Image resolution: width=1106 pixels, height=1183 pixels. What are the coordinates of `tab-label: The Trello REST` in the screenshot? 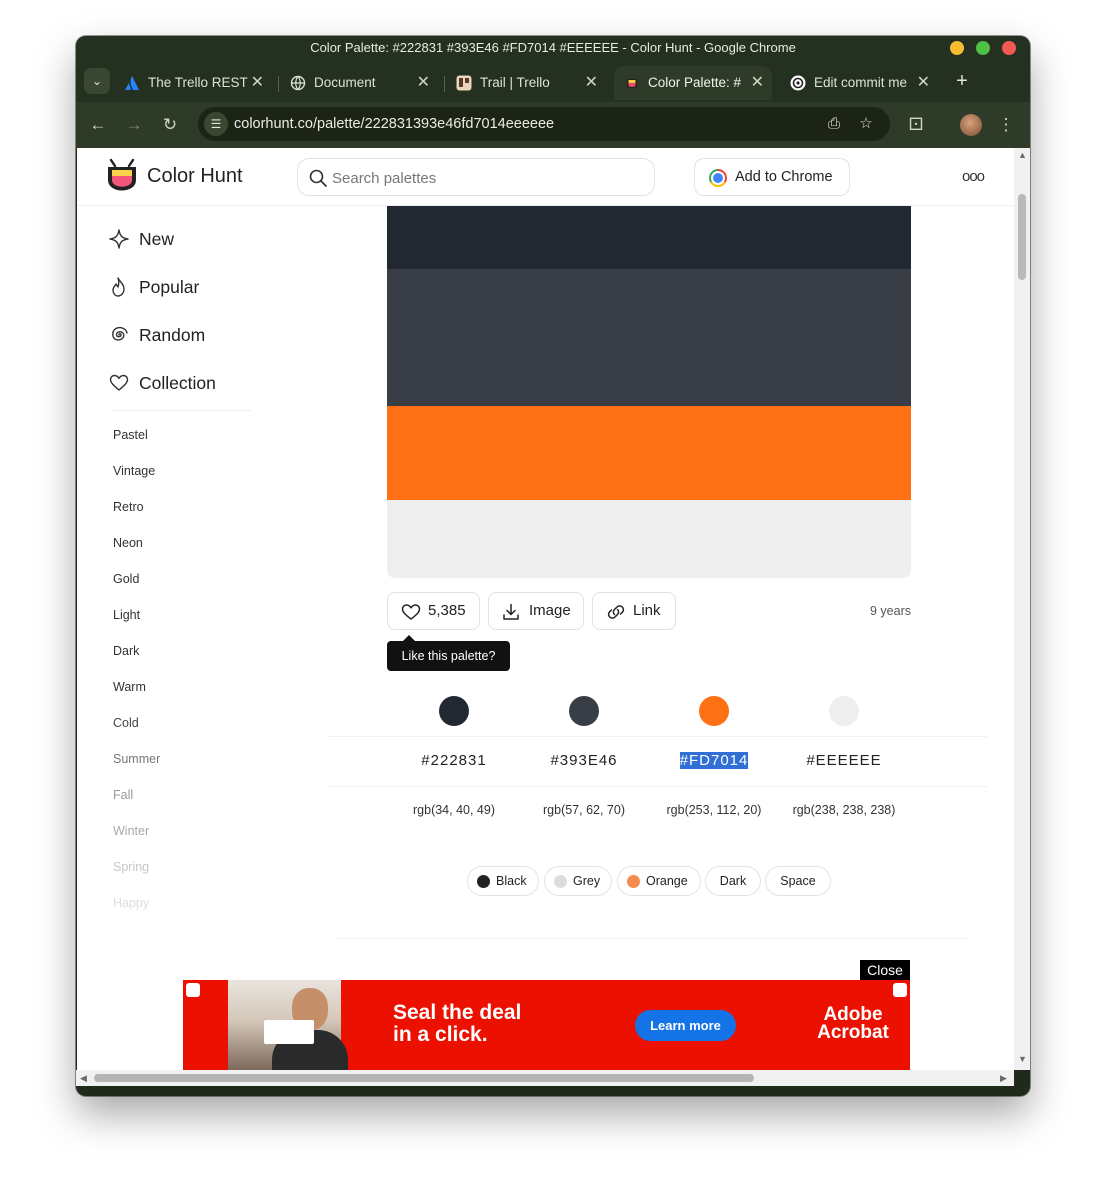 It's located at (198, 82).